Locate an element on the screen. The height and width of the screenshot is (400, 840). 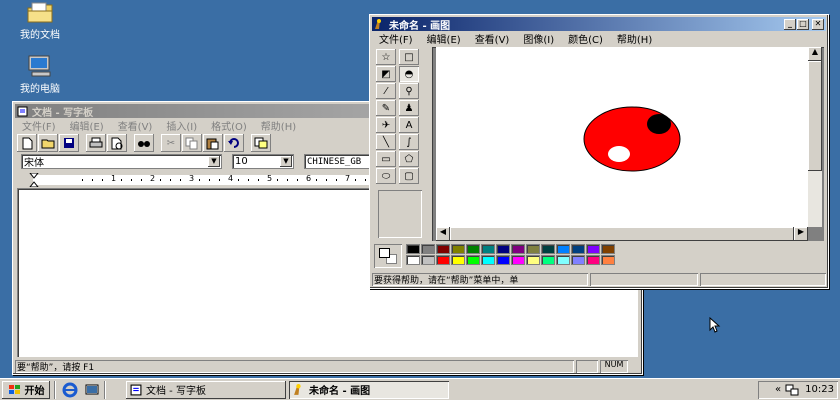
ie-icon is located at coordinates (70, 390).